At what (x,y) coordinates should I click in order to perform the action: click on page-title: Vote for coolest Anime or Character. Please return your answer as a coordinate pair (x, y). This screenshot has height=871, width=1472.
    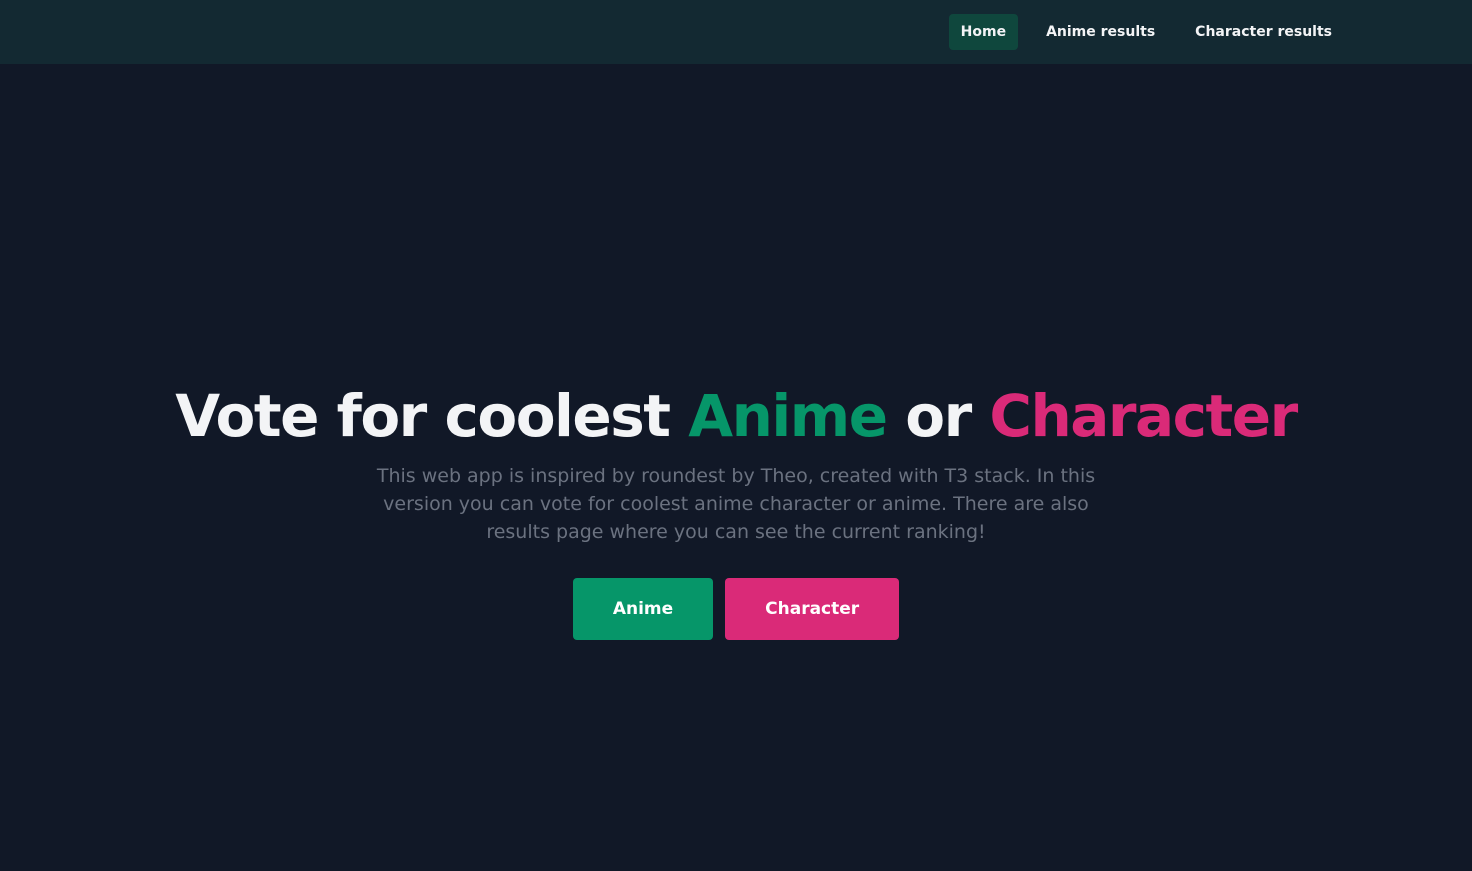
    Looking at the image, I should click on (736, 416).